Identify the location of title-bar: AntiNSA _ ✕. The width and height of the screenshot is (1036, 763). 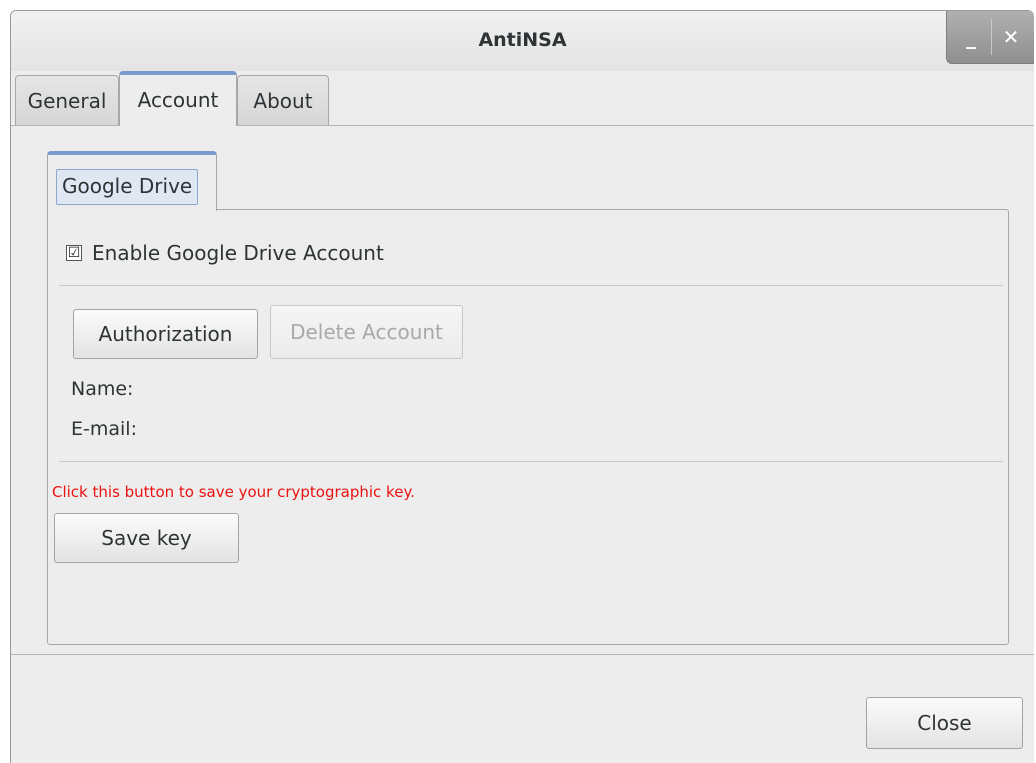
(522, 41).